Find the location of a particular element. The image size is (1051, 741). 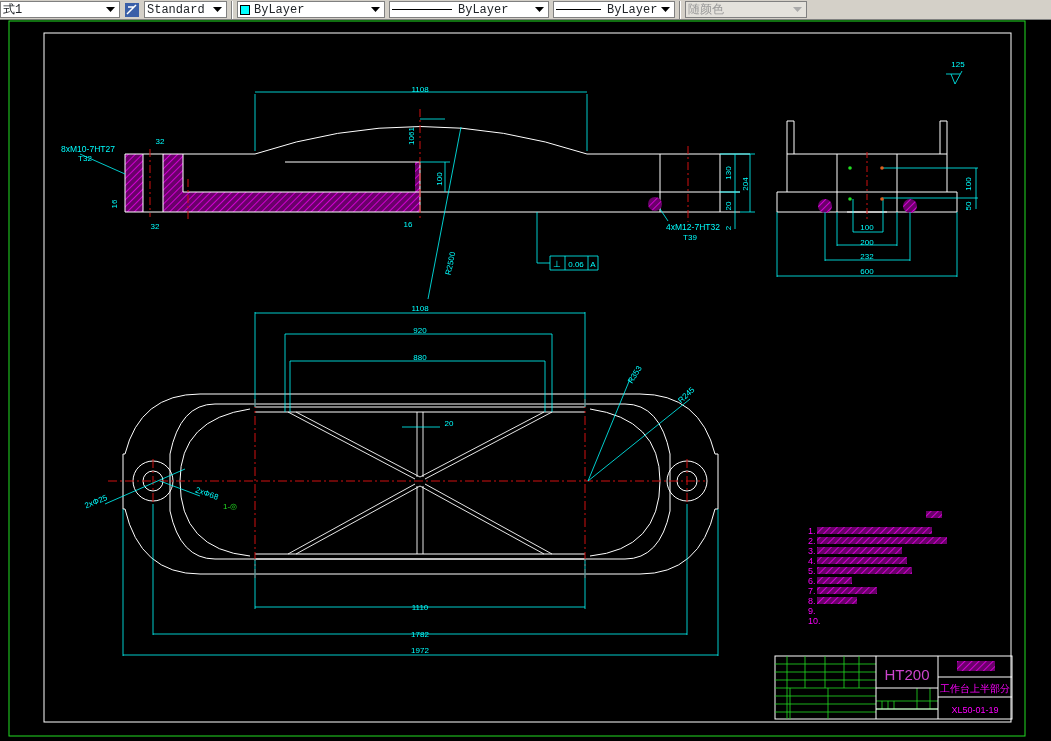

tolerance-value: 0.06 is located at coordinates (576, 264).